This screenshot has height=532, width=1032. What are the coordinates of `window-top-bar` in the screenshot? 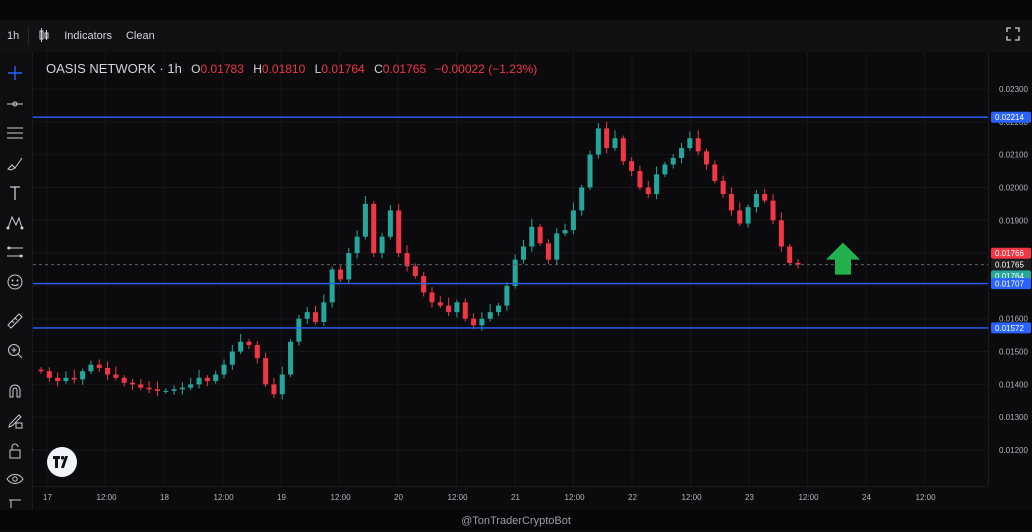 It's located at (516, 10).